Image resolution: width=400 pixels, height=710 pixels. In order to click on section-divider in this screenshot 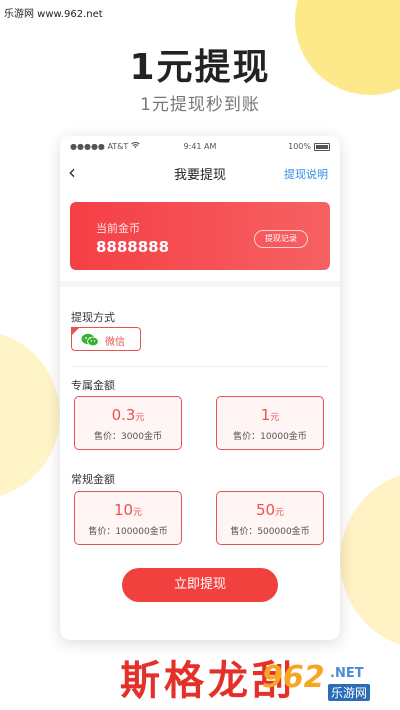, I will do `click(200, 284)`.